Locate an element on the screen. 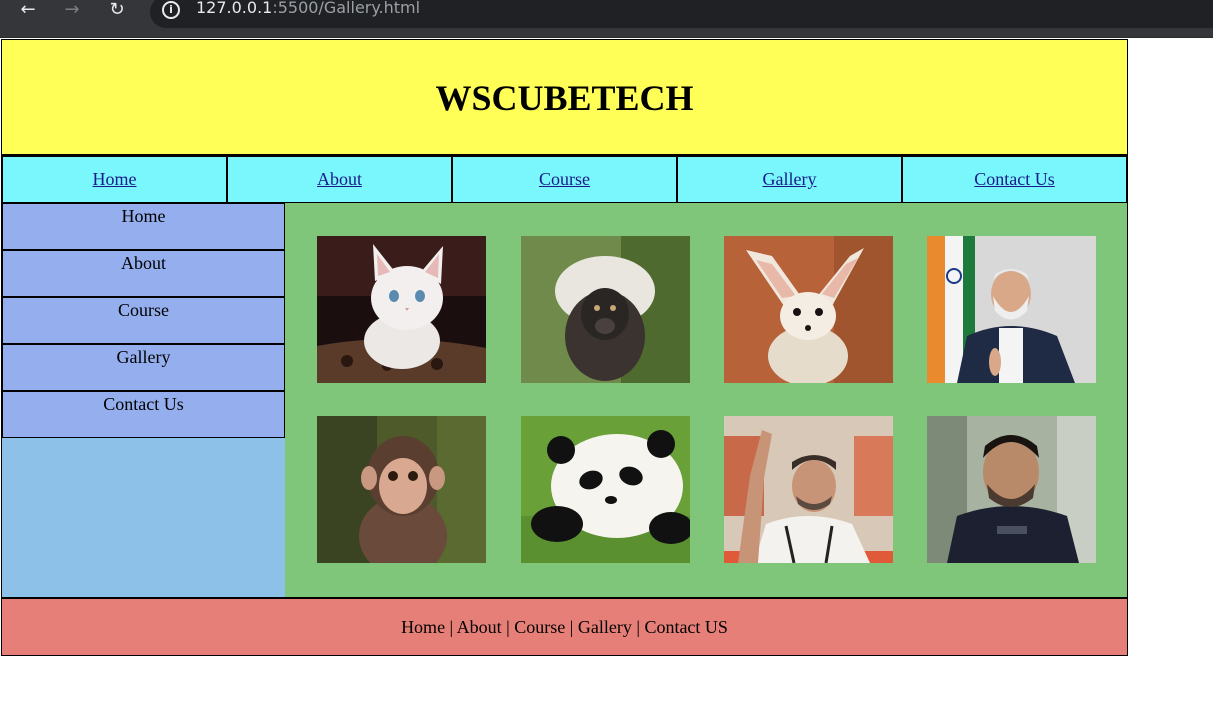 The image size is (1213, 709). sidebar: Home About Course Gallery Contact Us is located at coordinates (143, 400).